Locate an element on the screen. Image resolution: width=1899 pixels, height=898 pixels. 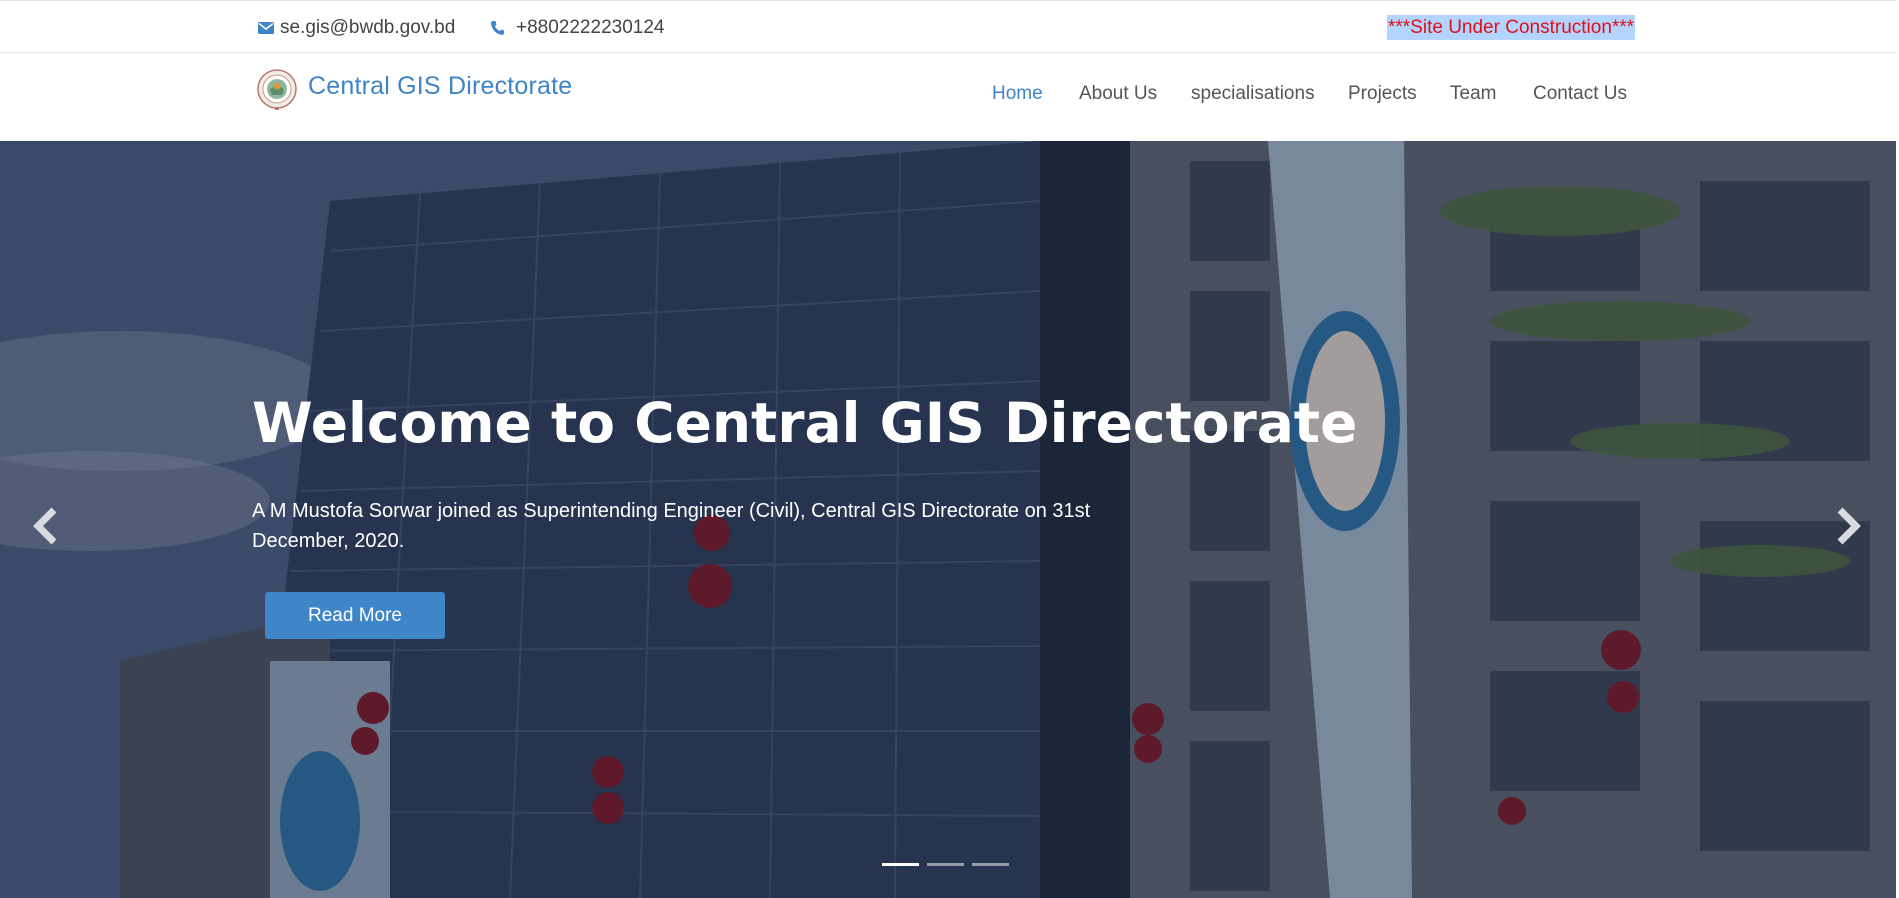
carousel-prev-button is located at coordinates (44, 526).